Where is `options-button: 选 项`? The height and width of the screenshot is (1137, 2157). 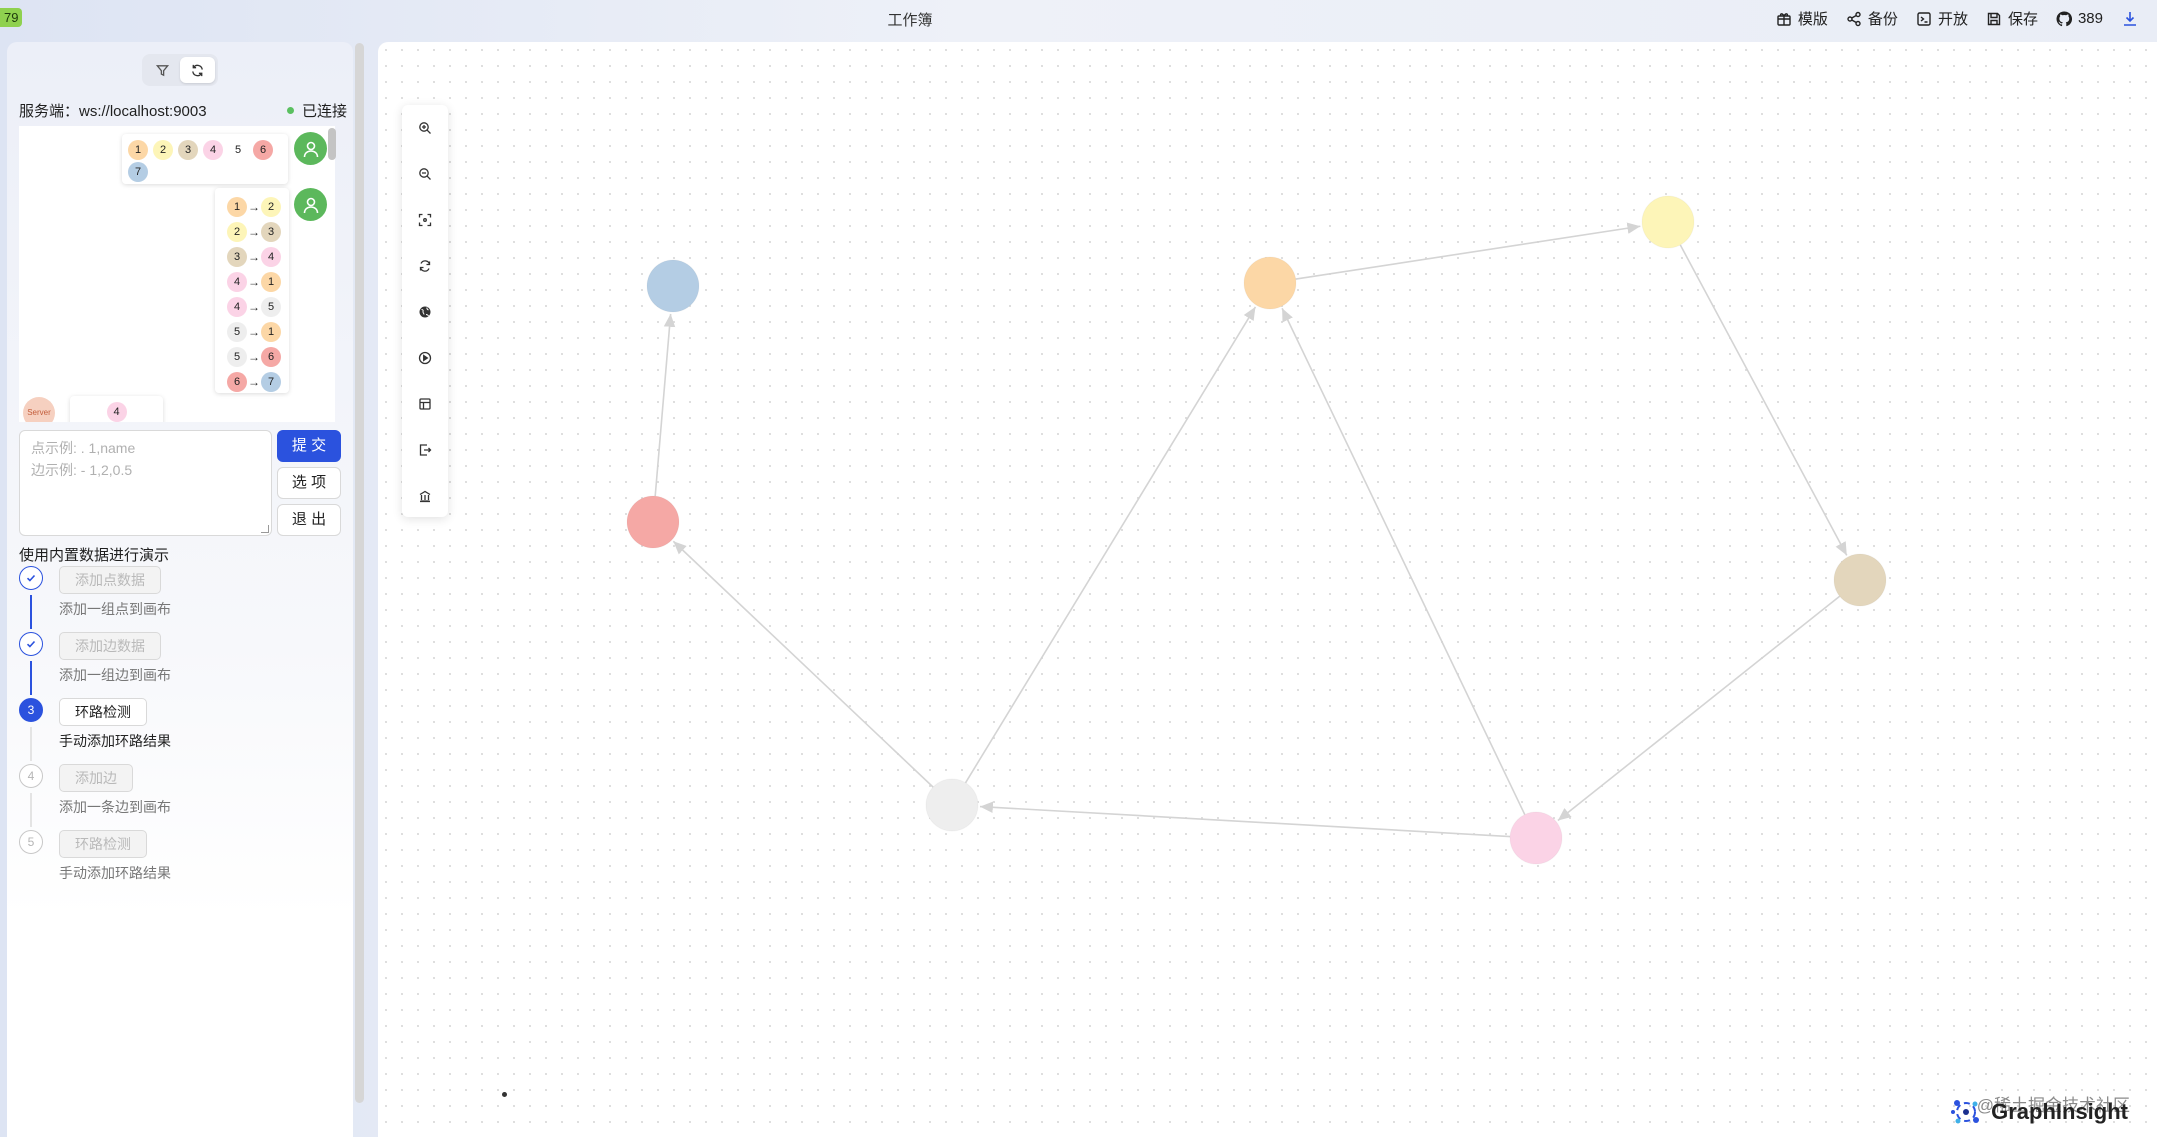
options-button: 选 项 is located at coordinates (309, 483).